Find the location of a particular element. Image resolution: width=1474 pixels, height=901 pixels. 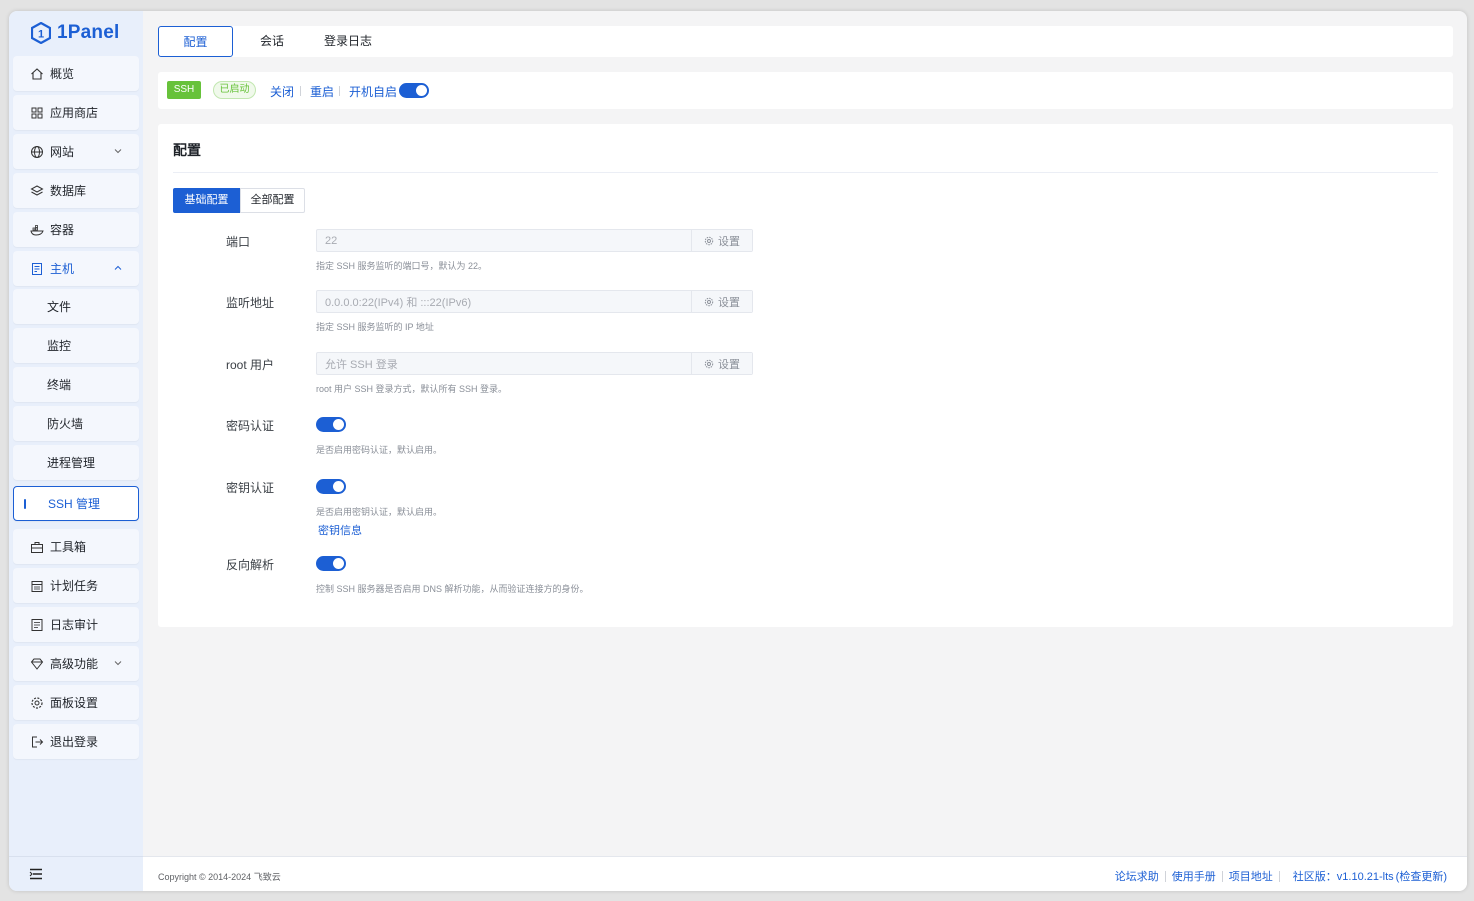

host-icon is located at coordinates (37, 269).